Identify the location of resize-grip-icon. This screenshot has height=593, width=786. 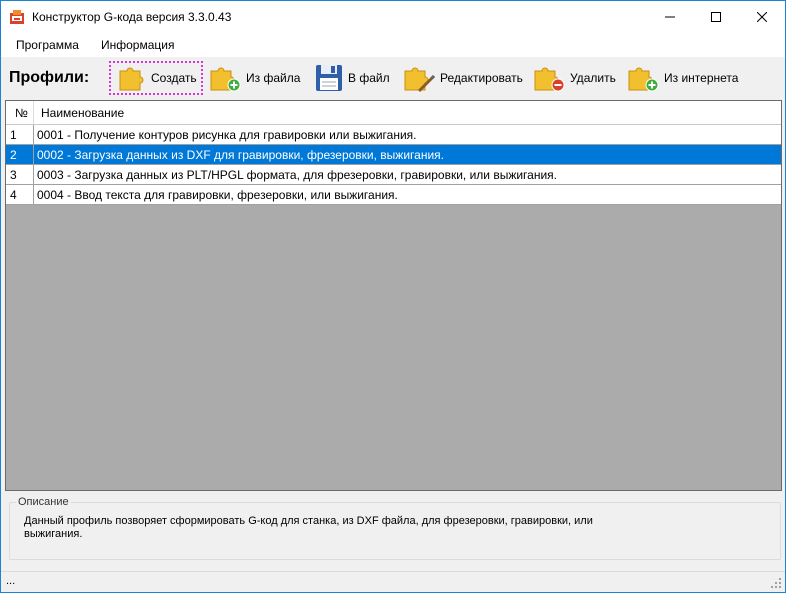
(776, 583).